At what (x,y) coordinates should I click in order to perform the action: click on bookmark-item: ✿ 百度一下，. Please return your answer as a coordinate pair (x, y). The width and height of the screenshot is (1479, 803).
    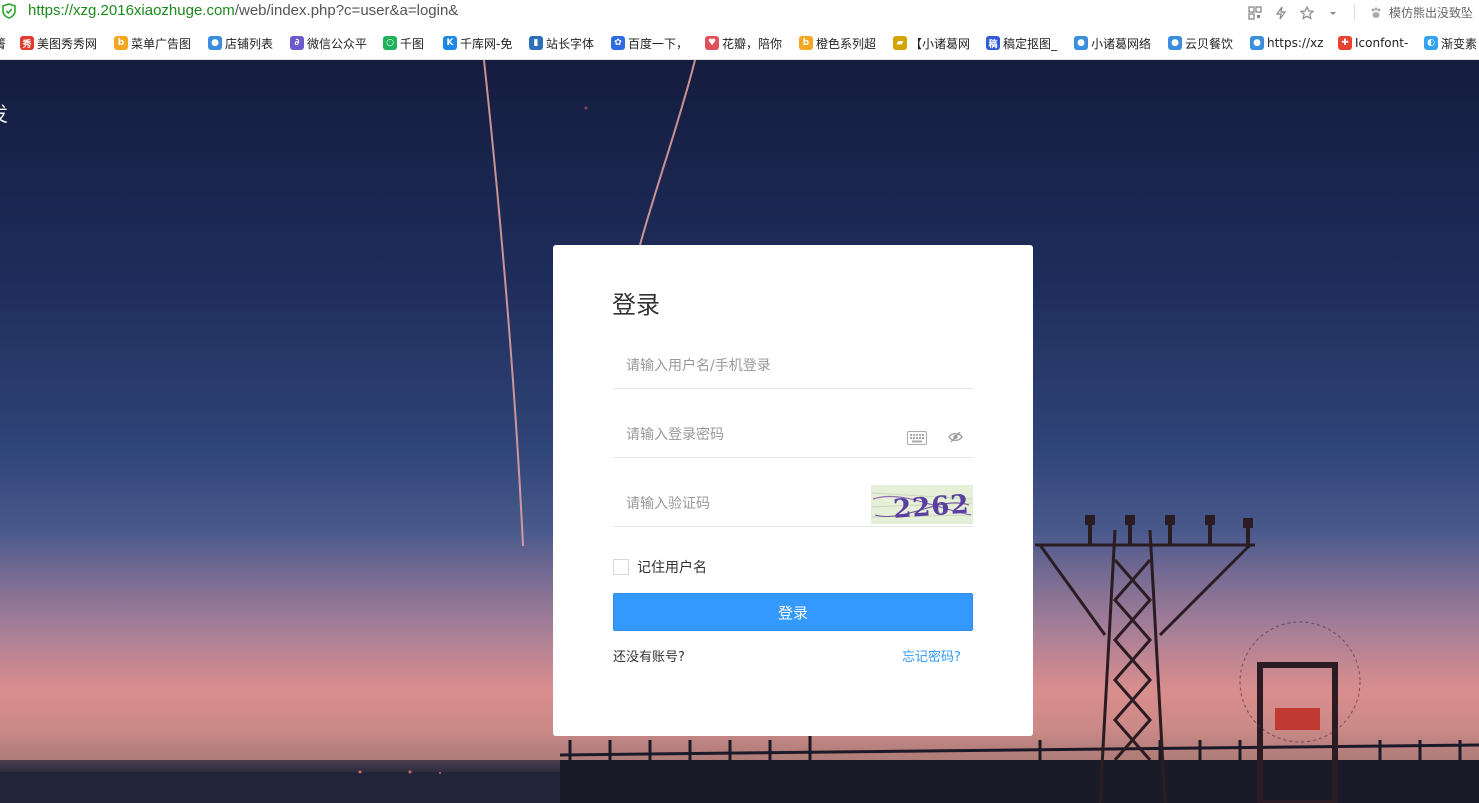
    Looking at the image, I should click on (649, 43).